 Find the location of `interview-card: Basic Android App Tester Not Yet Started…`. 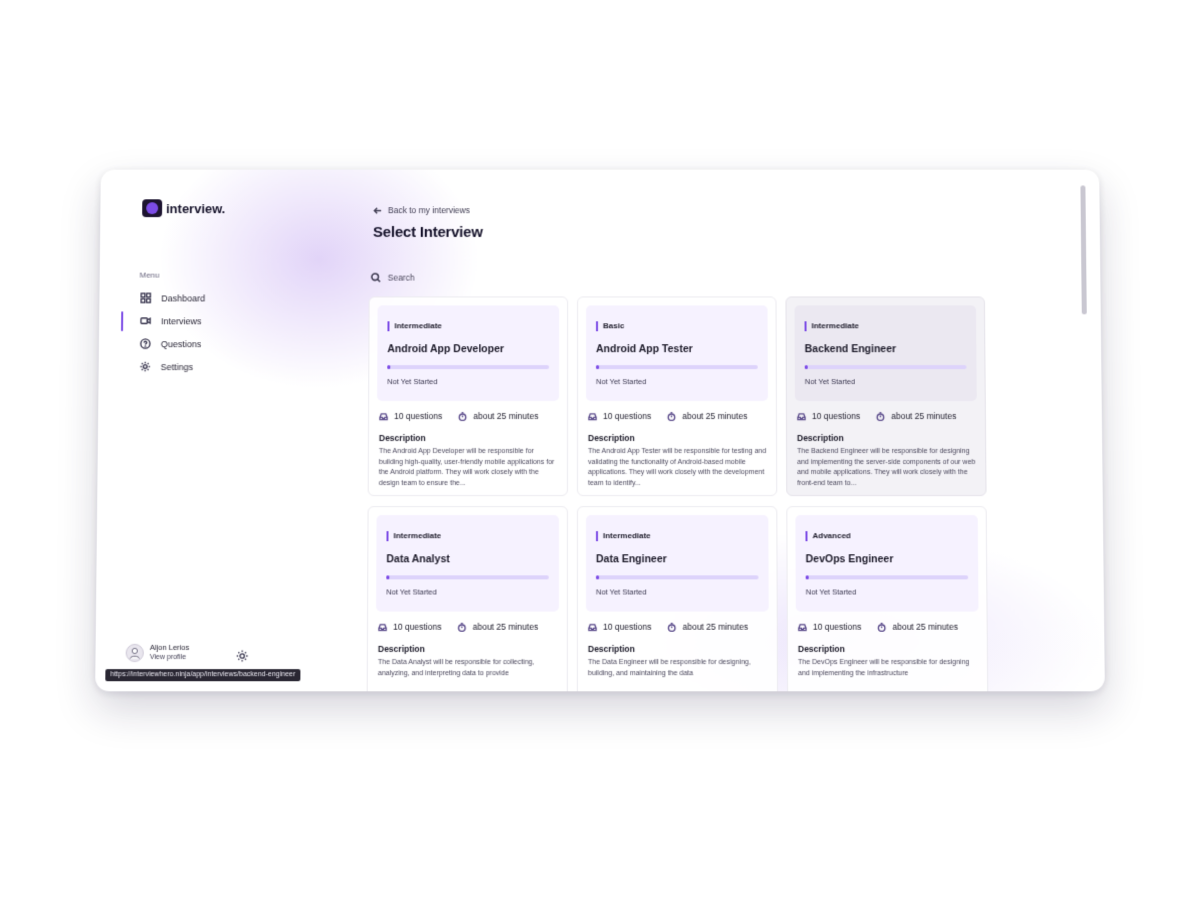

interview-card: Basic Android App Tester Not Yet Started… is located at coordinates (677, 396).